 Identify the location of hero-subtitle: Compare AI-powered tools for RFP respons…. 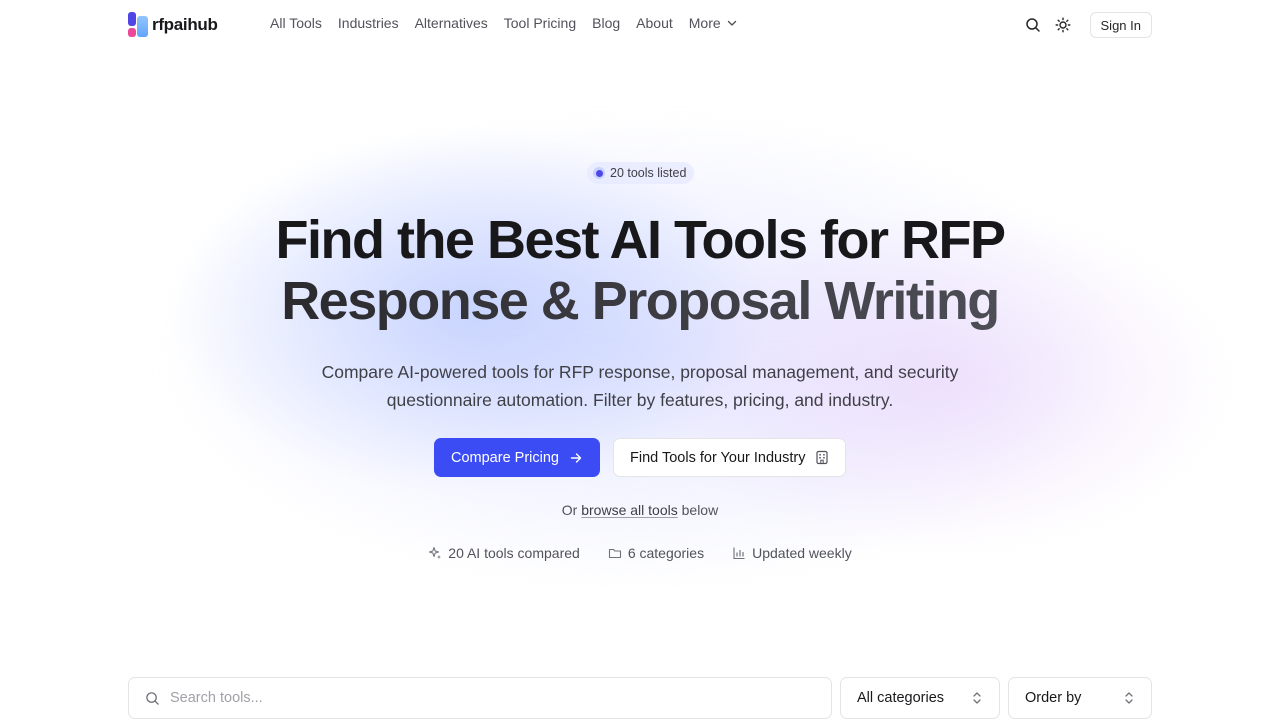
(640, 386).